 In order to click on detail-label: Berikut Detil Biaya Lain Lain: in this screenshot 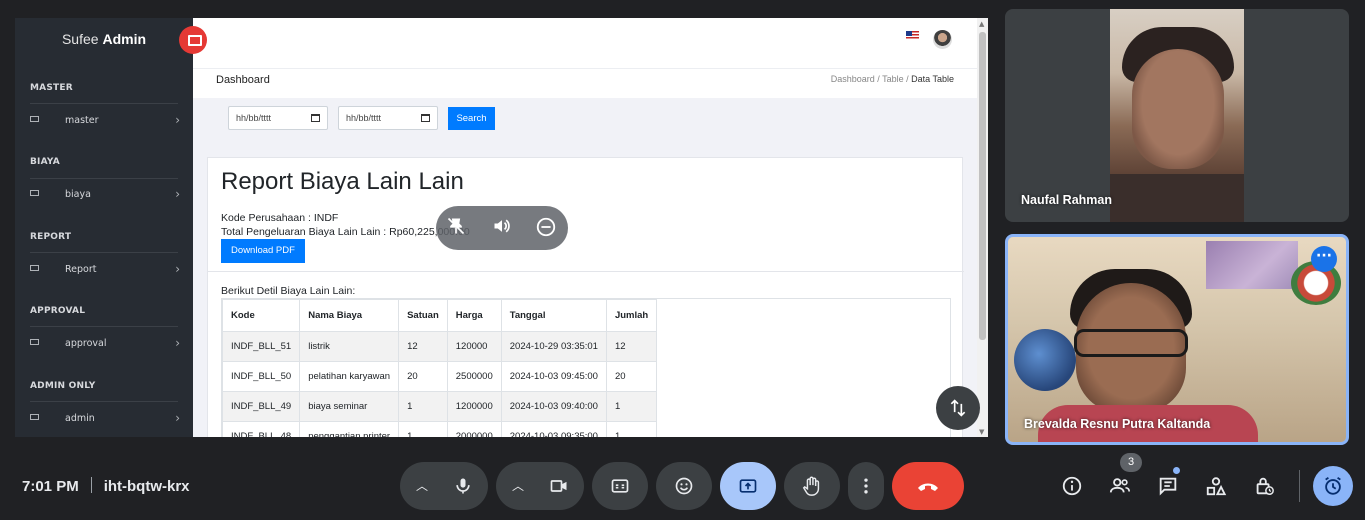, I will do `click(288, 291)`.